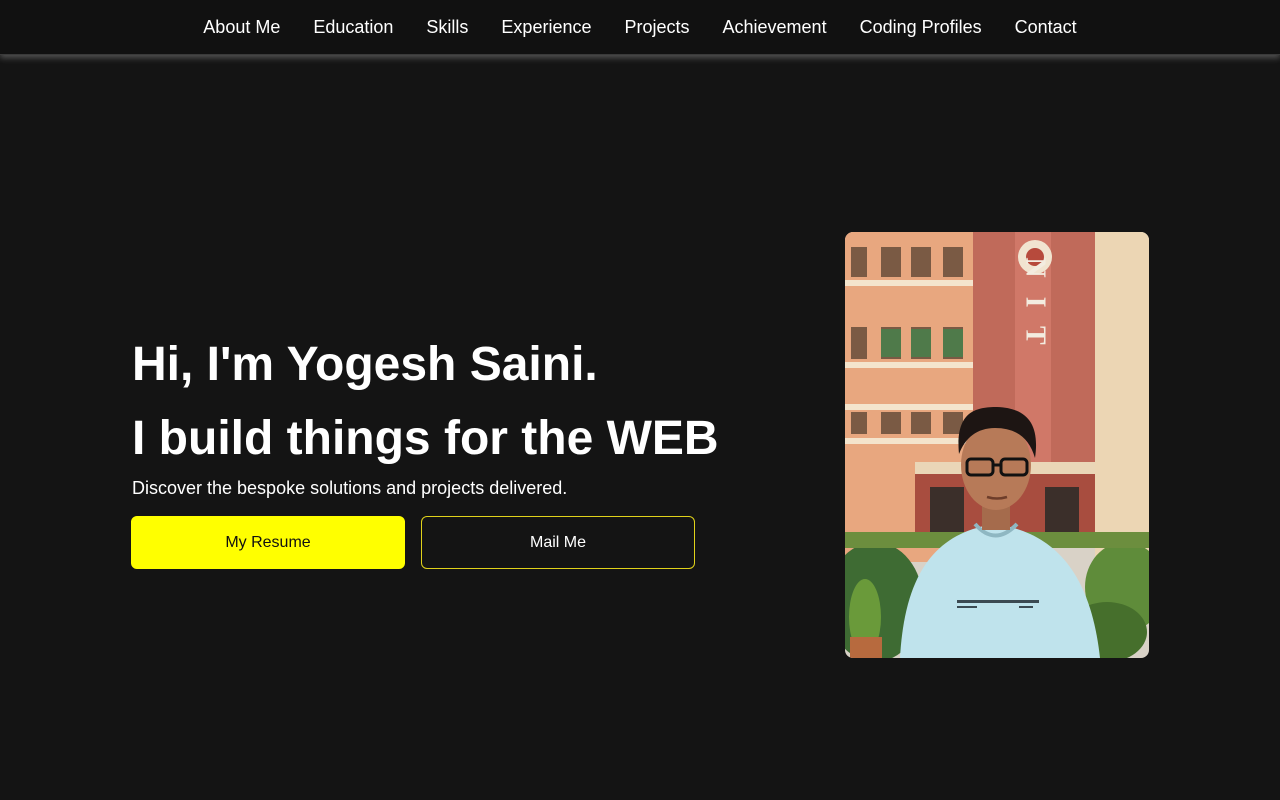 This screenshot has height=800, width=1280. I want to click on hero-tagline: I build things for the WEB, so click(425, 438).